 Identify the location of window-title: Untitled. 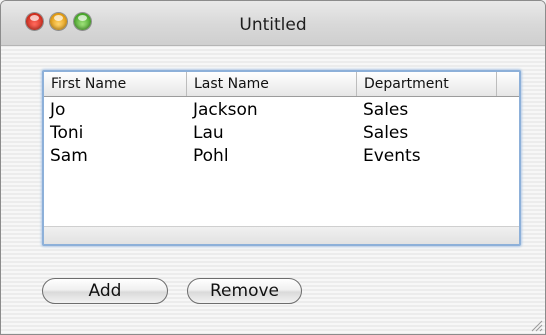
(273, 25).